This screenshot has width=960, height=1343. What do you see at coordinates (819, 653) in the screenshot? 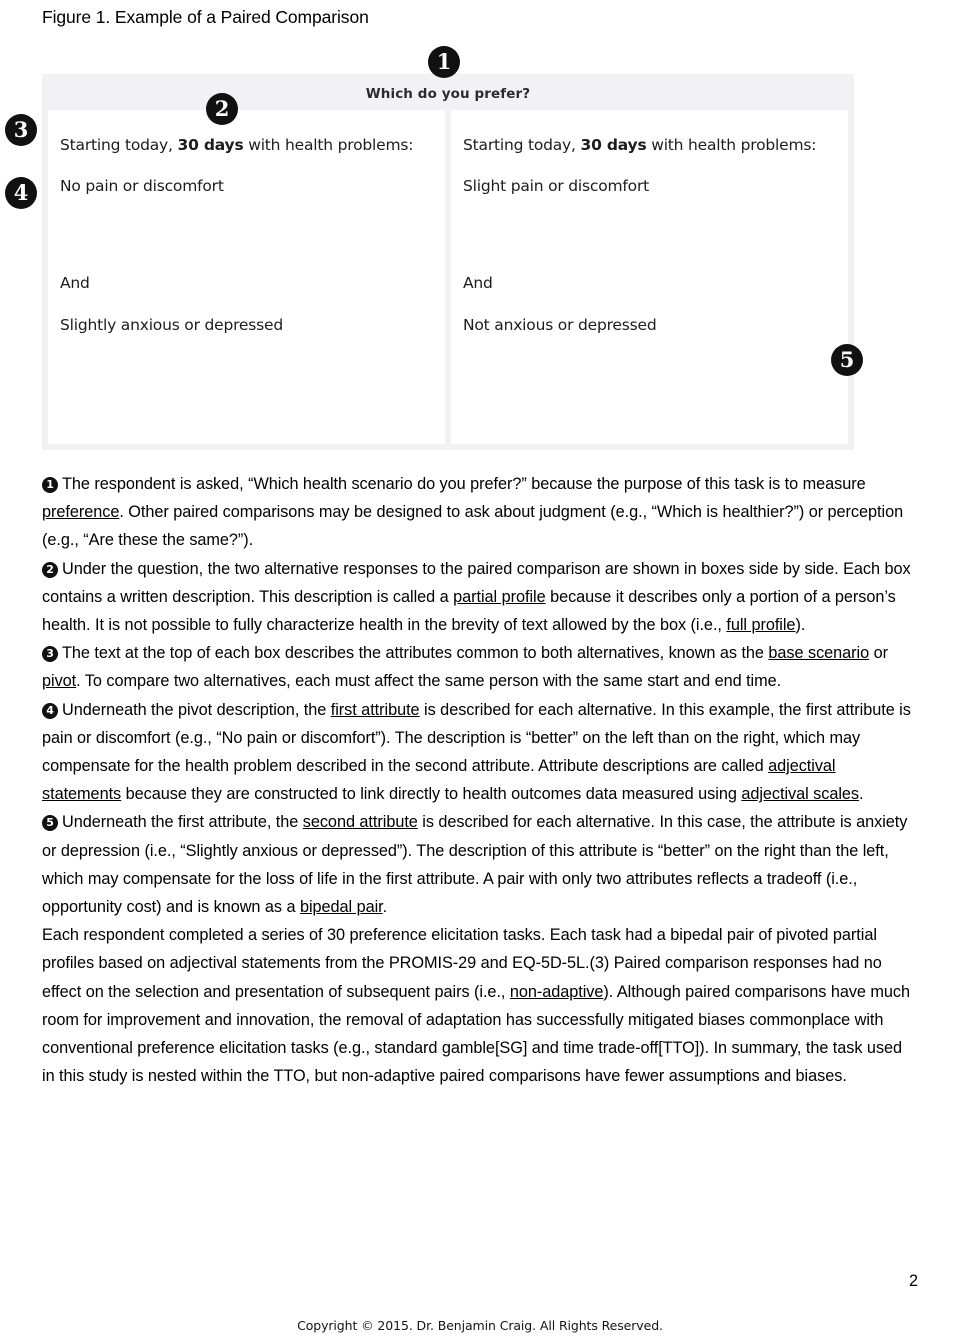
I see `legend-3-underline-a: base scenario` at bounding box center [819, 653].